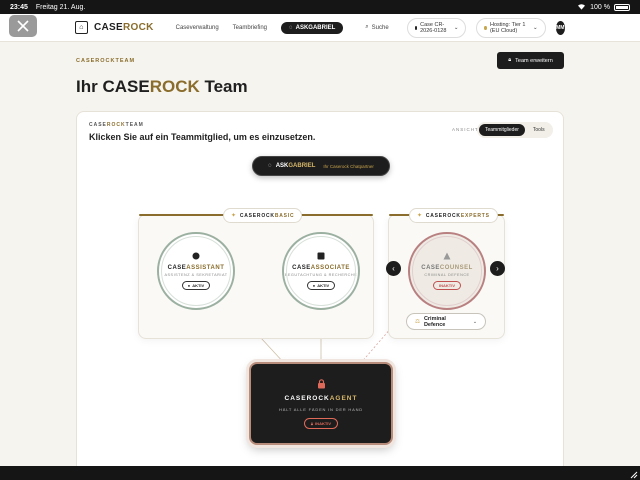 This screenshot has width=640, height=480. I want to click on basic-panel-label: ✦ CASEROCKBASIC, so click(263, 215).